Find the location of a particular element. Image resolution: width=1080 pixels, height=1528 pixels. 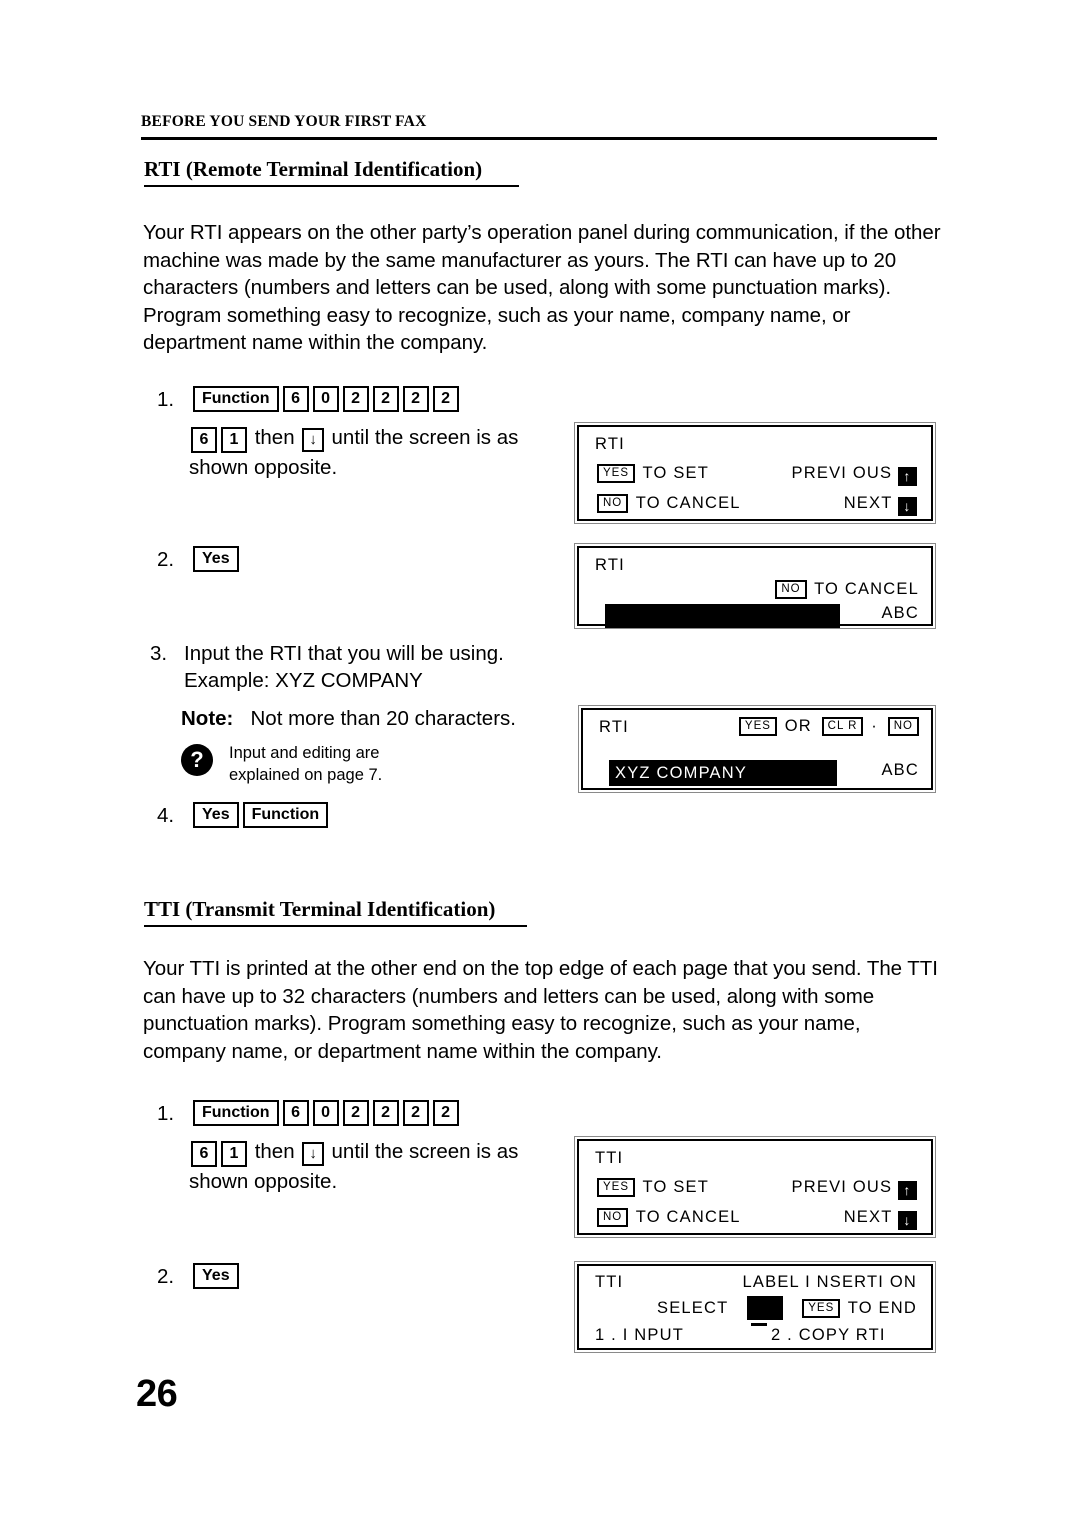

step-1-tti: 1. Function 6 0 2 2 2 2 is located at coordinates (309, 1113).